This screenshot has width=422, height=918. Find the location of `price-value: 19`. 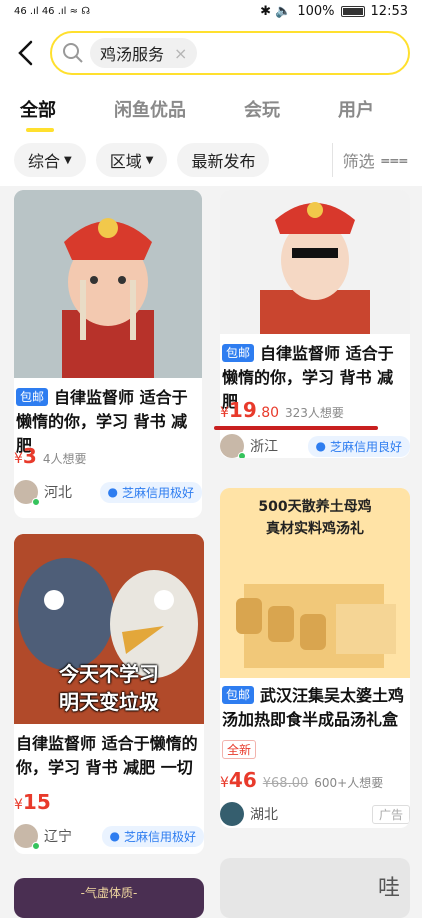

price-value: 19 is located at coordinates (242, 410).